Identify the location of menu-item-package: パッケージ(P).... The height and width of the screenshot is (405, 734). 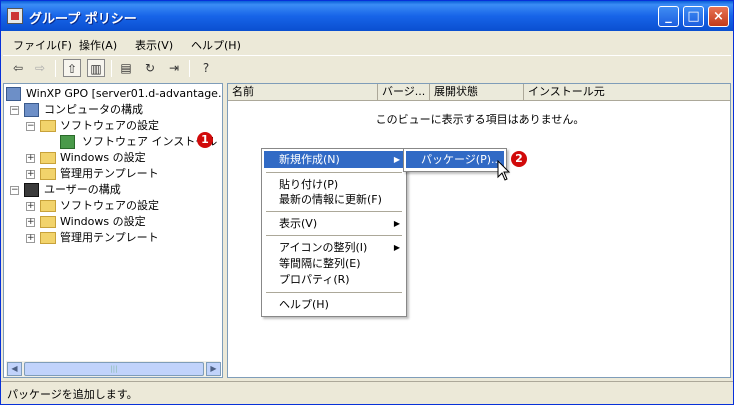
(455, 159).